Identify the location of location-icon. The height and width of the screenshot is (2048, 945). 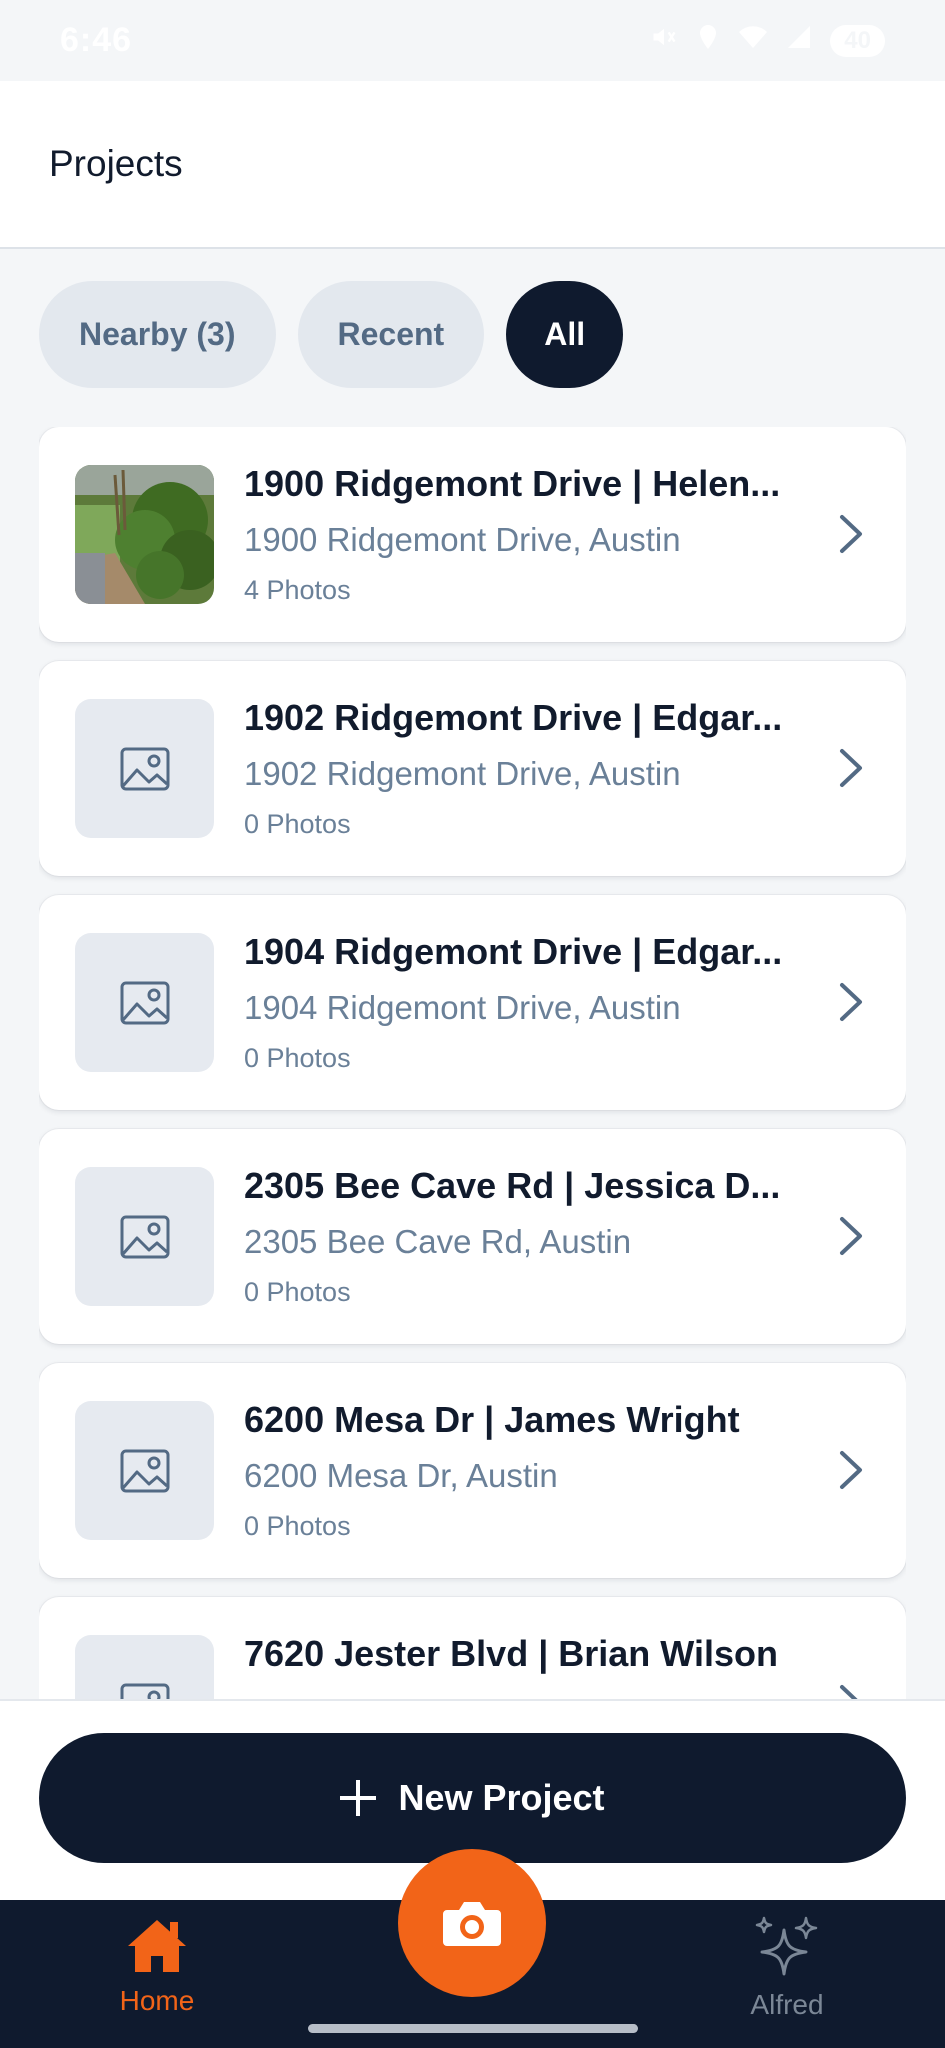
(708, 40).